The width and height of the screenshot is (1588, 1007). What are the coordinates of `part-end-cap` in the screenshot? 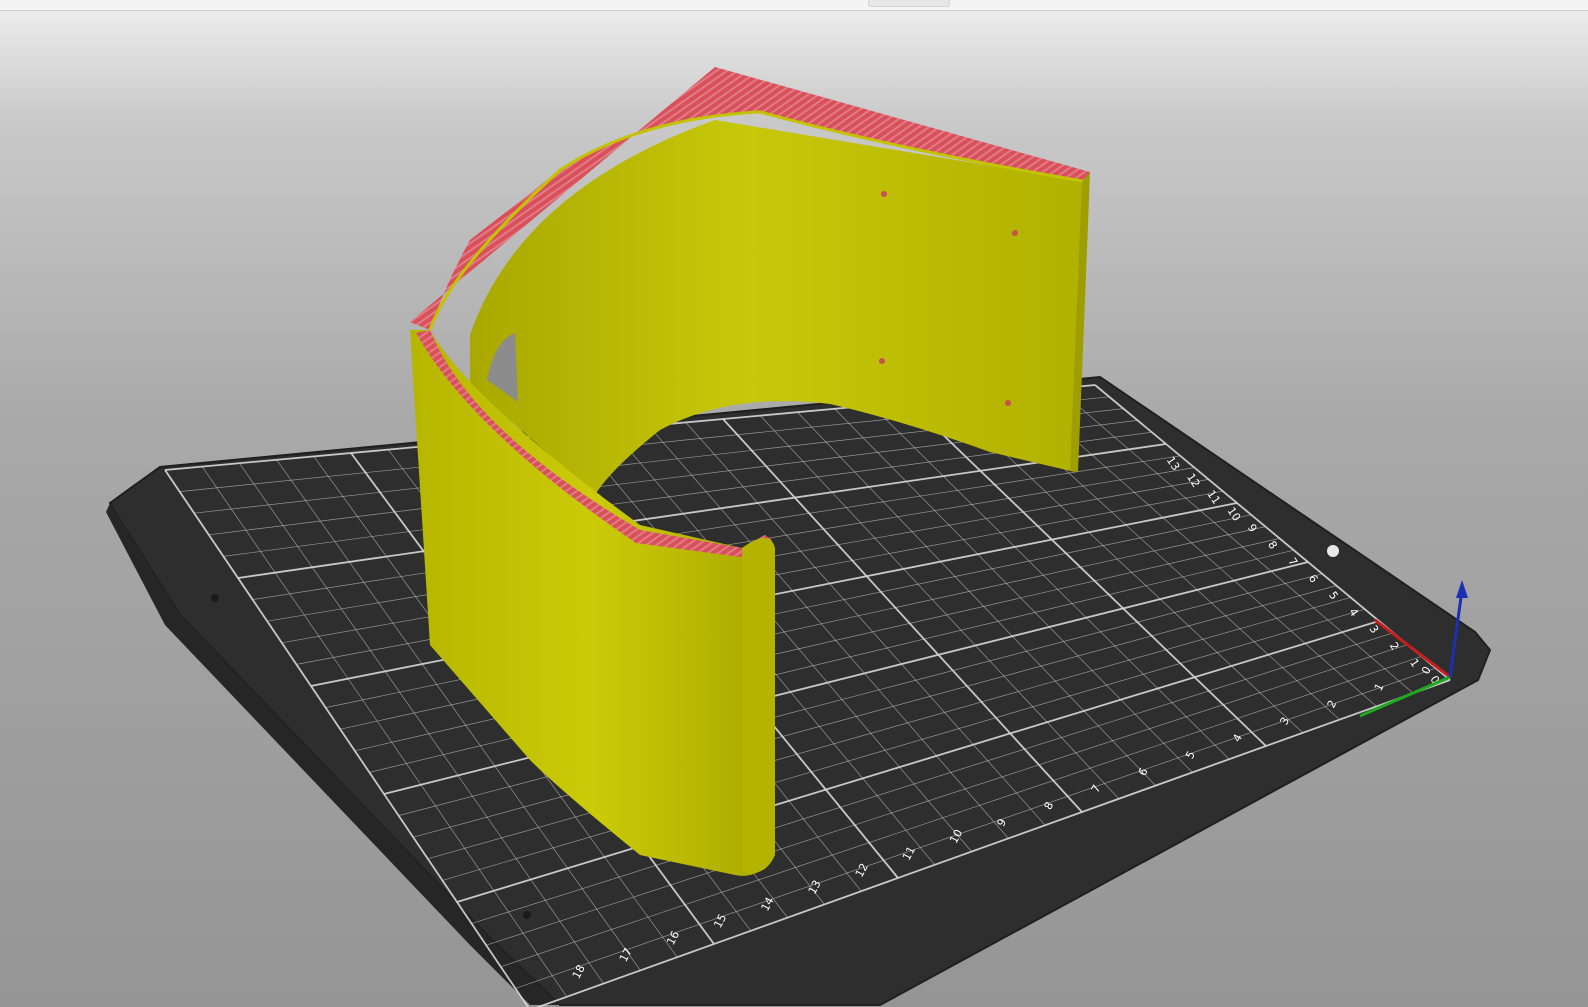 It's located at (758, 706).